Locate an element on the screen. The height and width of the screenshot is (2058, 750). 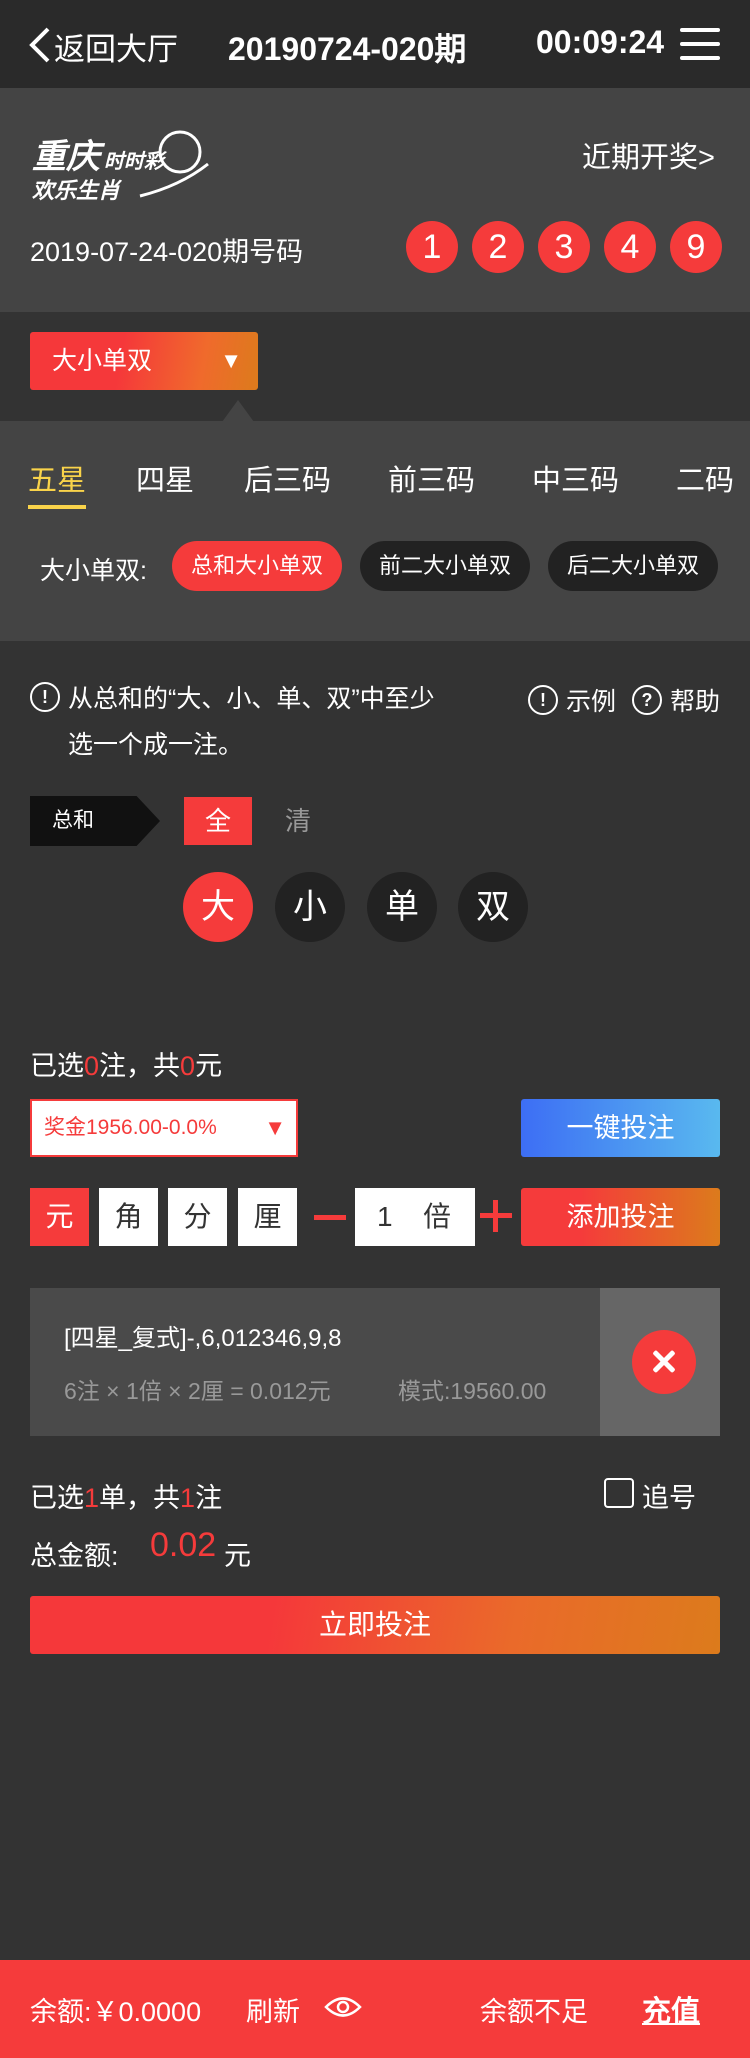
svg-text: 欢乐生肖 is located at coordinates (77, 191).